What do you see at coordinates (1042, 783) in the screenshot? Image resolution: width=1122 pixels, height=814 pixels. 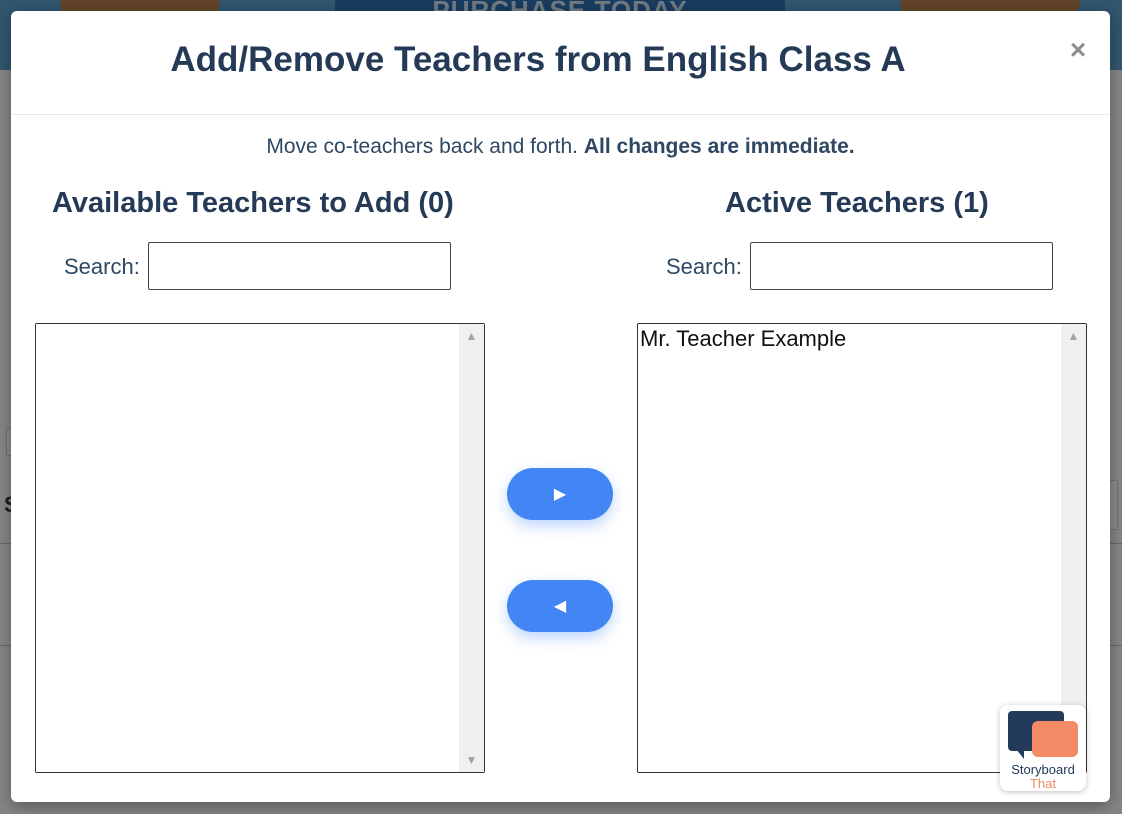 I see `logo-text-that: That` at bounding box center [1042, 783].